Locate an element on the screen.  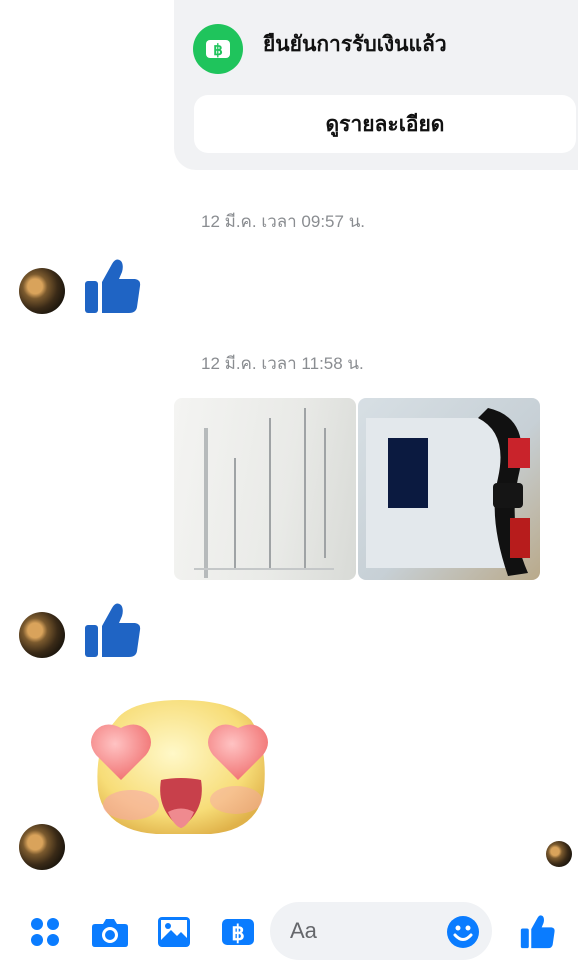
package-photo is located at coordinates (449, 489).